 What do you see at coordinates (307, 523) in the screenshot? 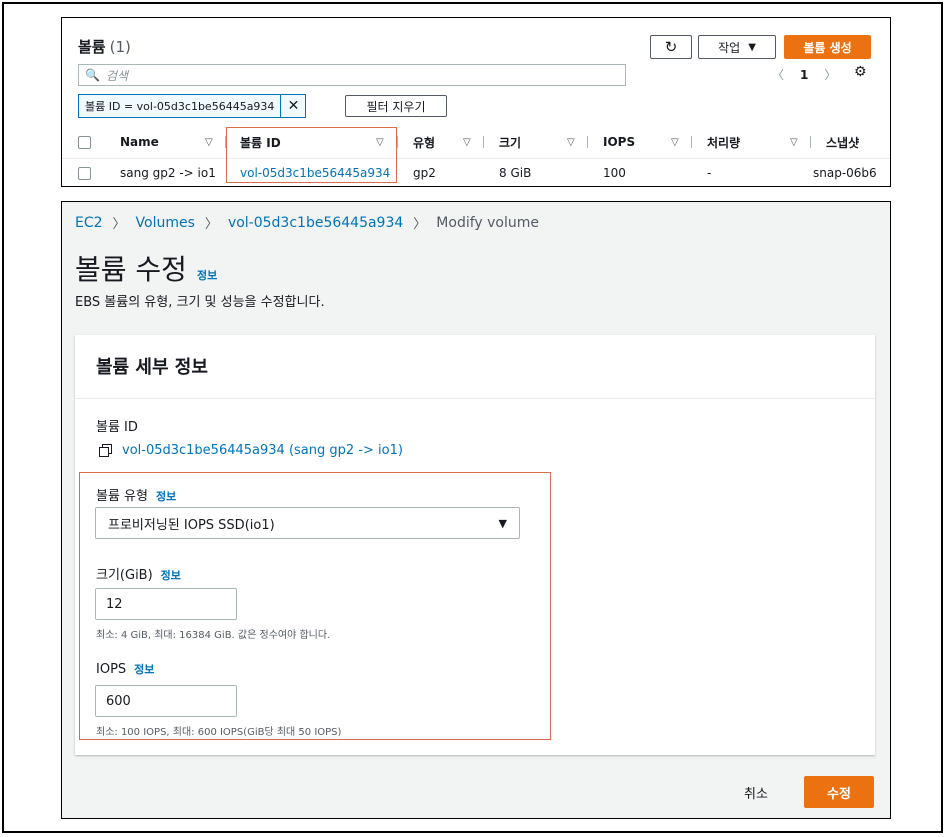
I see `volume-type-select: 프로비저닝된 IOPS SSD(io1) ▼` at bounding box center [307, 523].